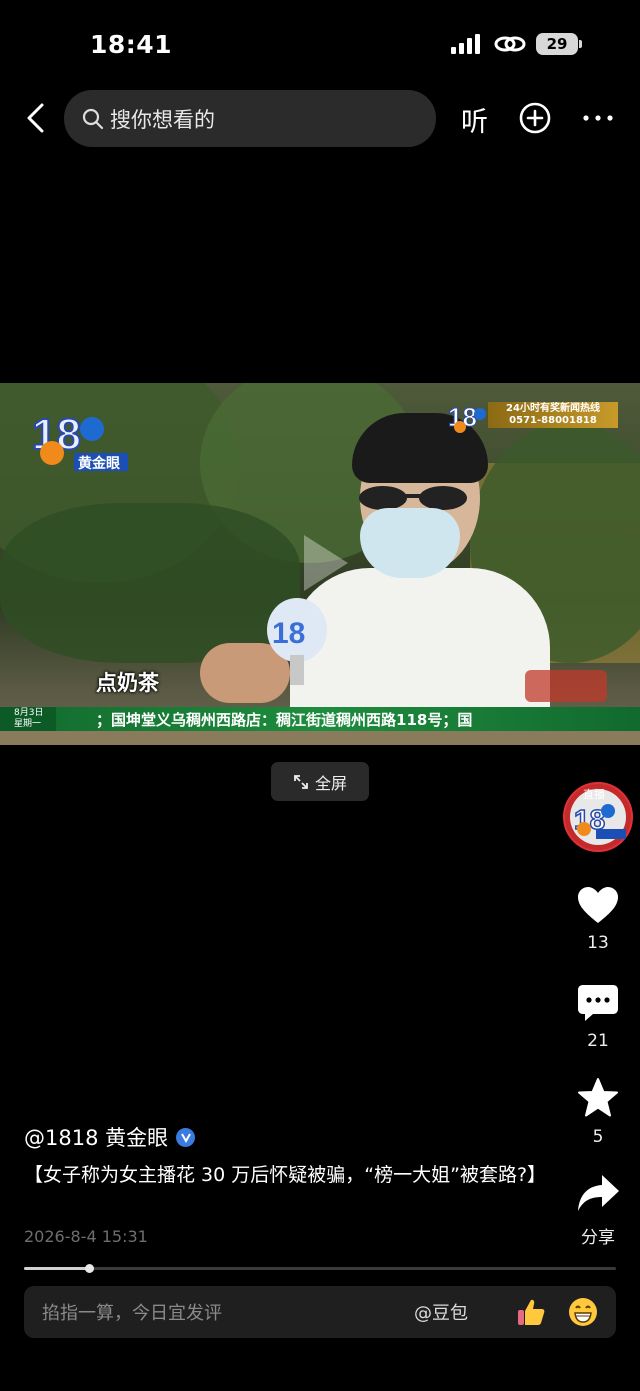  What do you see at coordinates (598, 943) in the screenshot?
I see `like-count: 13` at bounding box center [598, 943].